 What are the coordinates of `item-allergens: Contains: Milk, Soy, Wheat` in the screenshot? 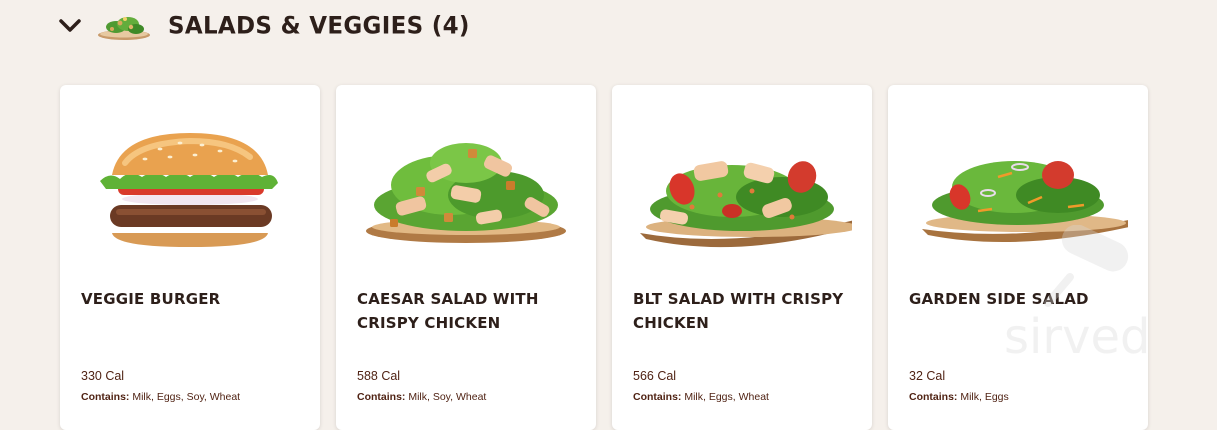 It's located at (421, 397).